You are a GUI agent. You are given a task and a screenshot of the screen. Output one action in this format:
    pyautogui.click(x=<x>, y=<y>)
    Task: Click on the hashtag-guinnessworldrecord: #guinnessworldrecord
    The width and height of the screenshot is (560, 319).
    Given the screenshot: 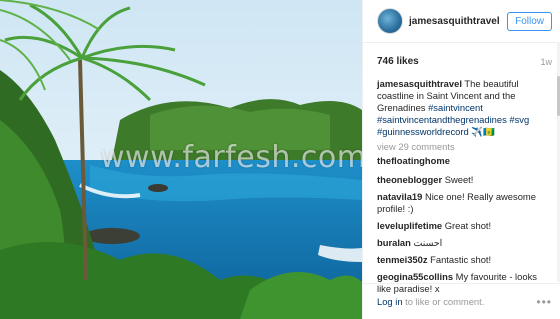 What is the action you would take?
    pyautogui.click(x=423, y=131)
    